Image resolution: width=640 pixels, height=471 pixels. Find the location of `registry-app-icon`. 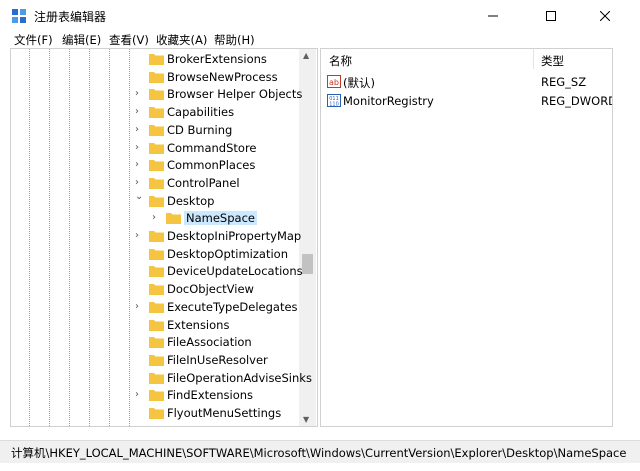

registry-app-icon is located at coordinates (19, 16).